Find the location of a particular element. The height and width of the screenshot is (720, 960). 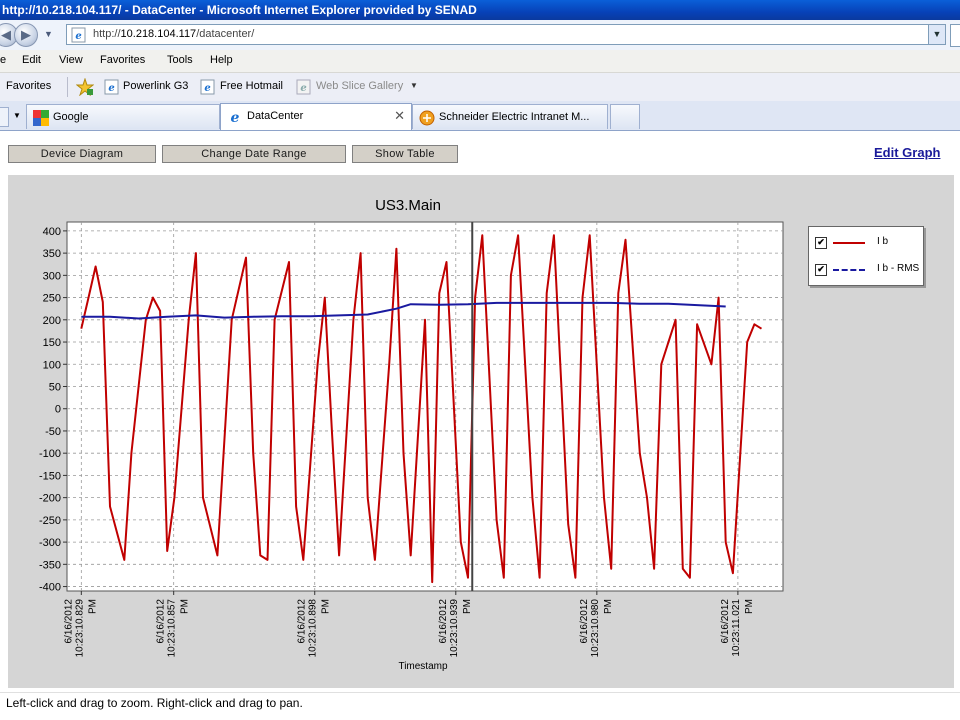

y-tick-label: 400 is located at coordinates (52, 232).